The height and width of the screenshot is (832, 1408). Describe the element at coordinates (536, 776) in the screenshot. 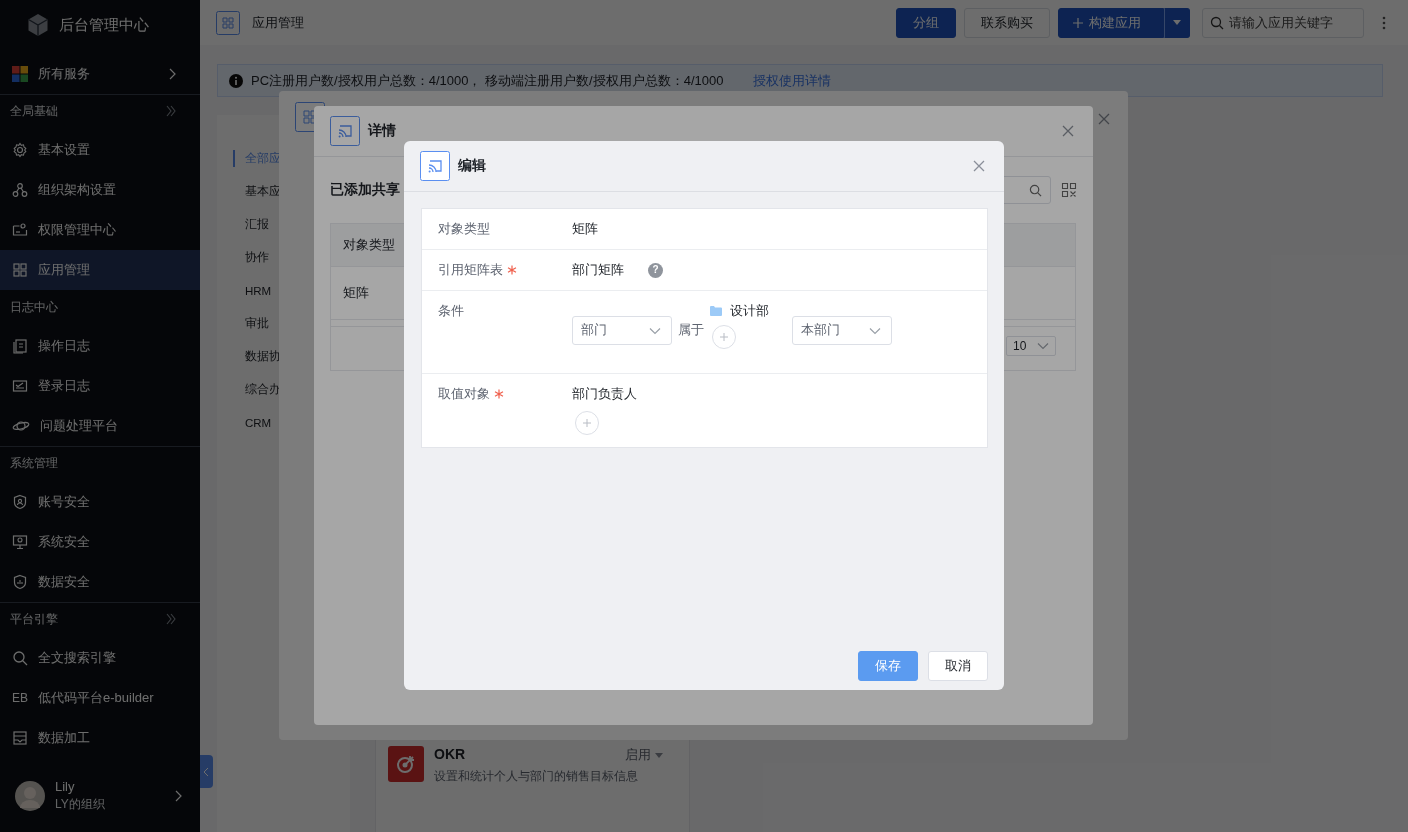

I see `app-description: 设置和统计个人与部门的销售目标信息` at that location.